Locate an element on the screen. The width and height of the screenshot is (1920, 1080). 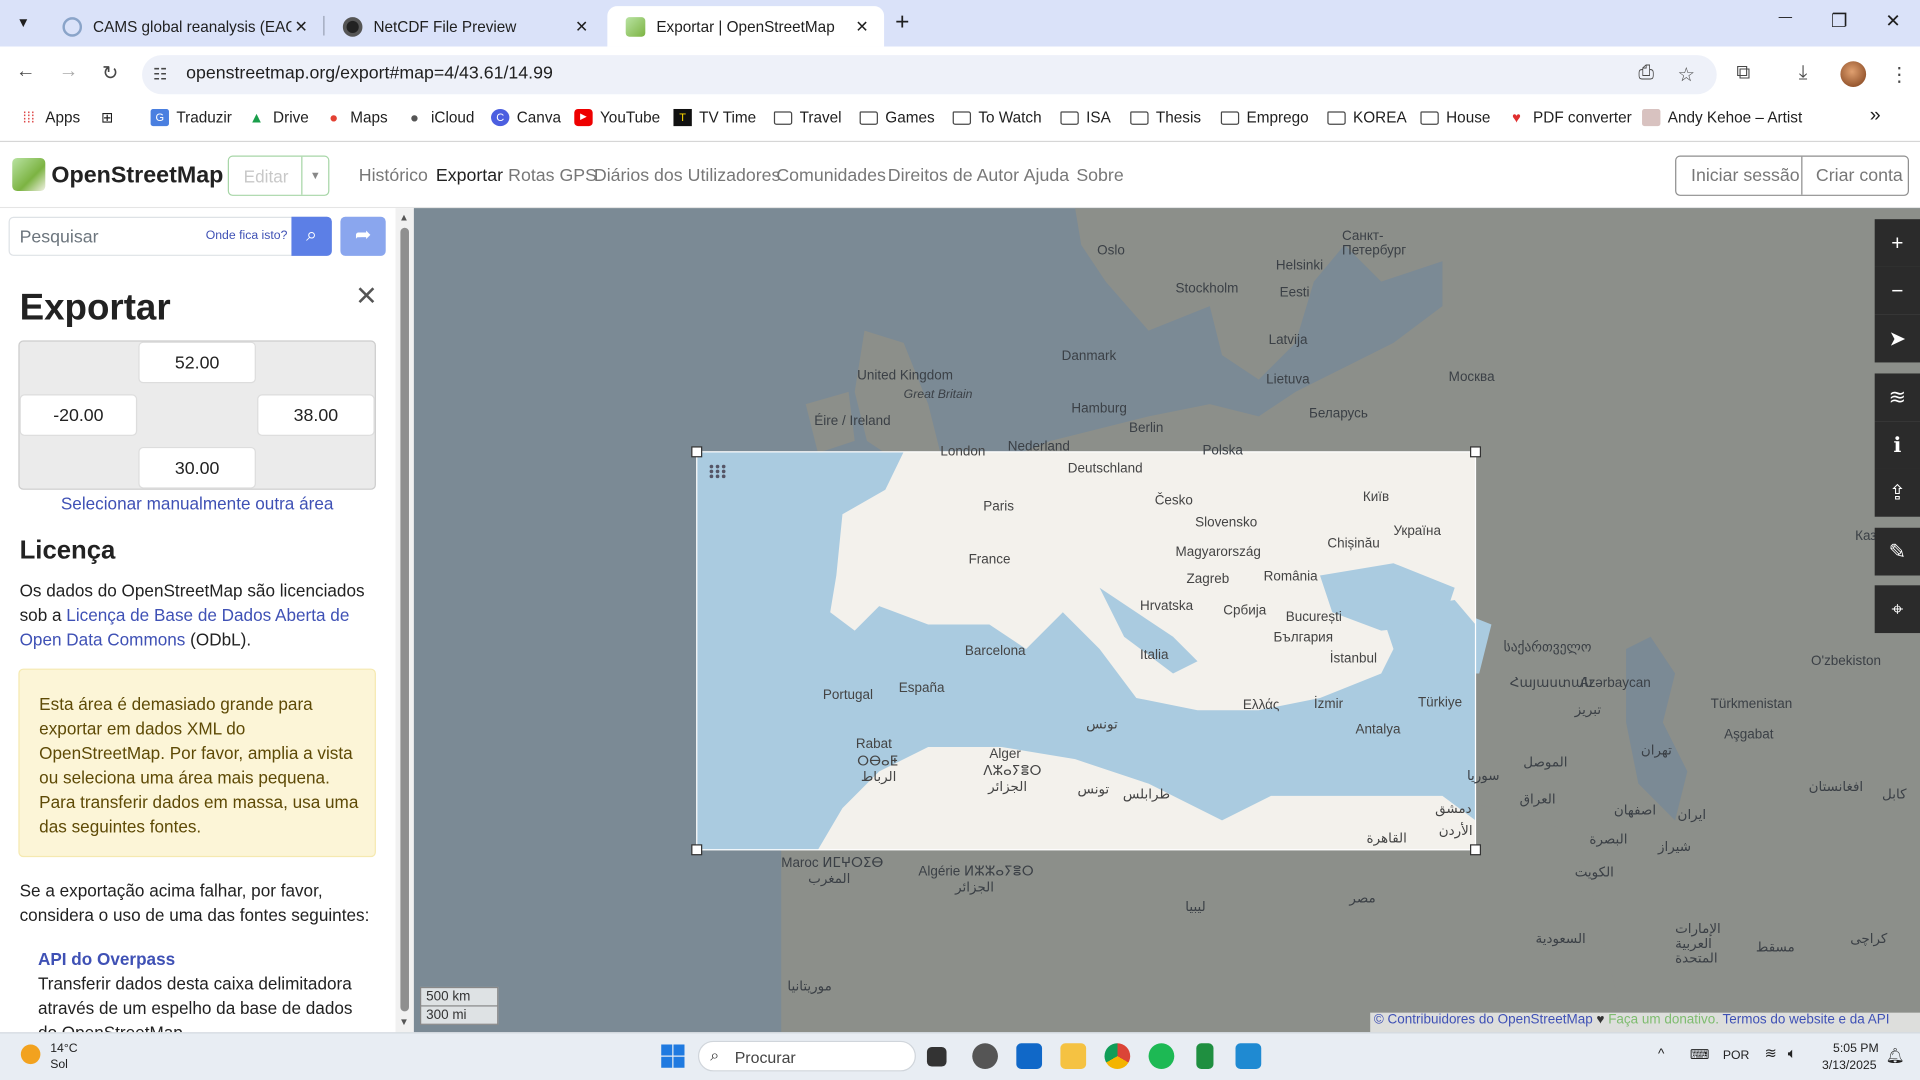
login-button: Iniciar sessão is located at coordinates (1745, 177).